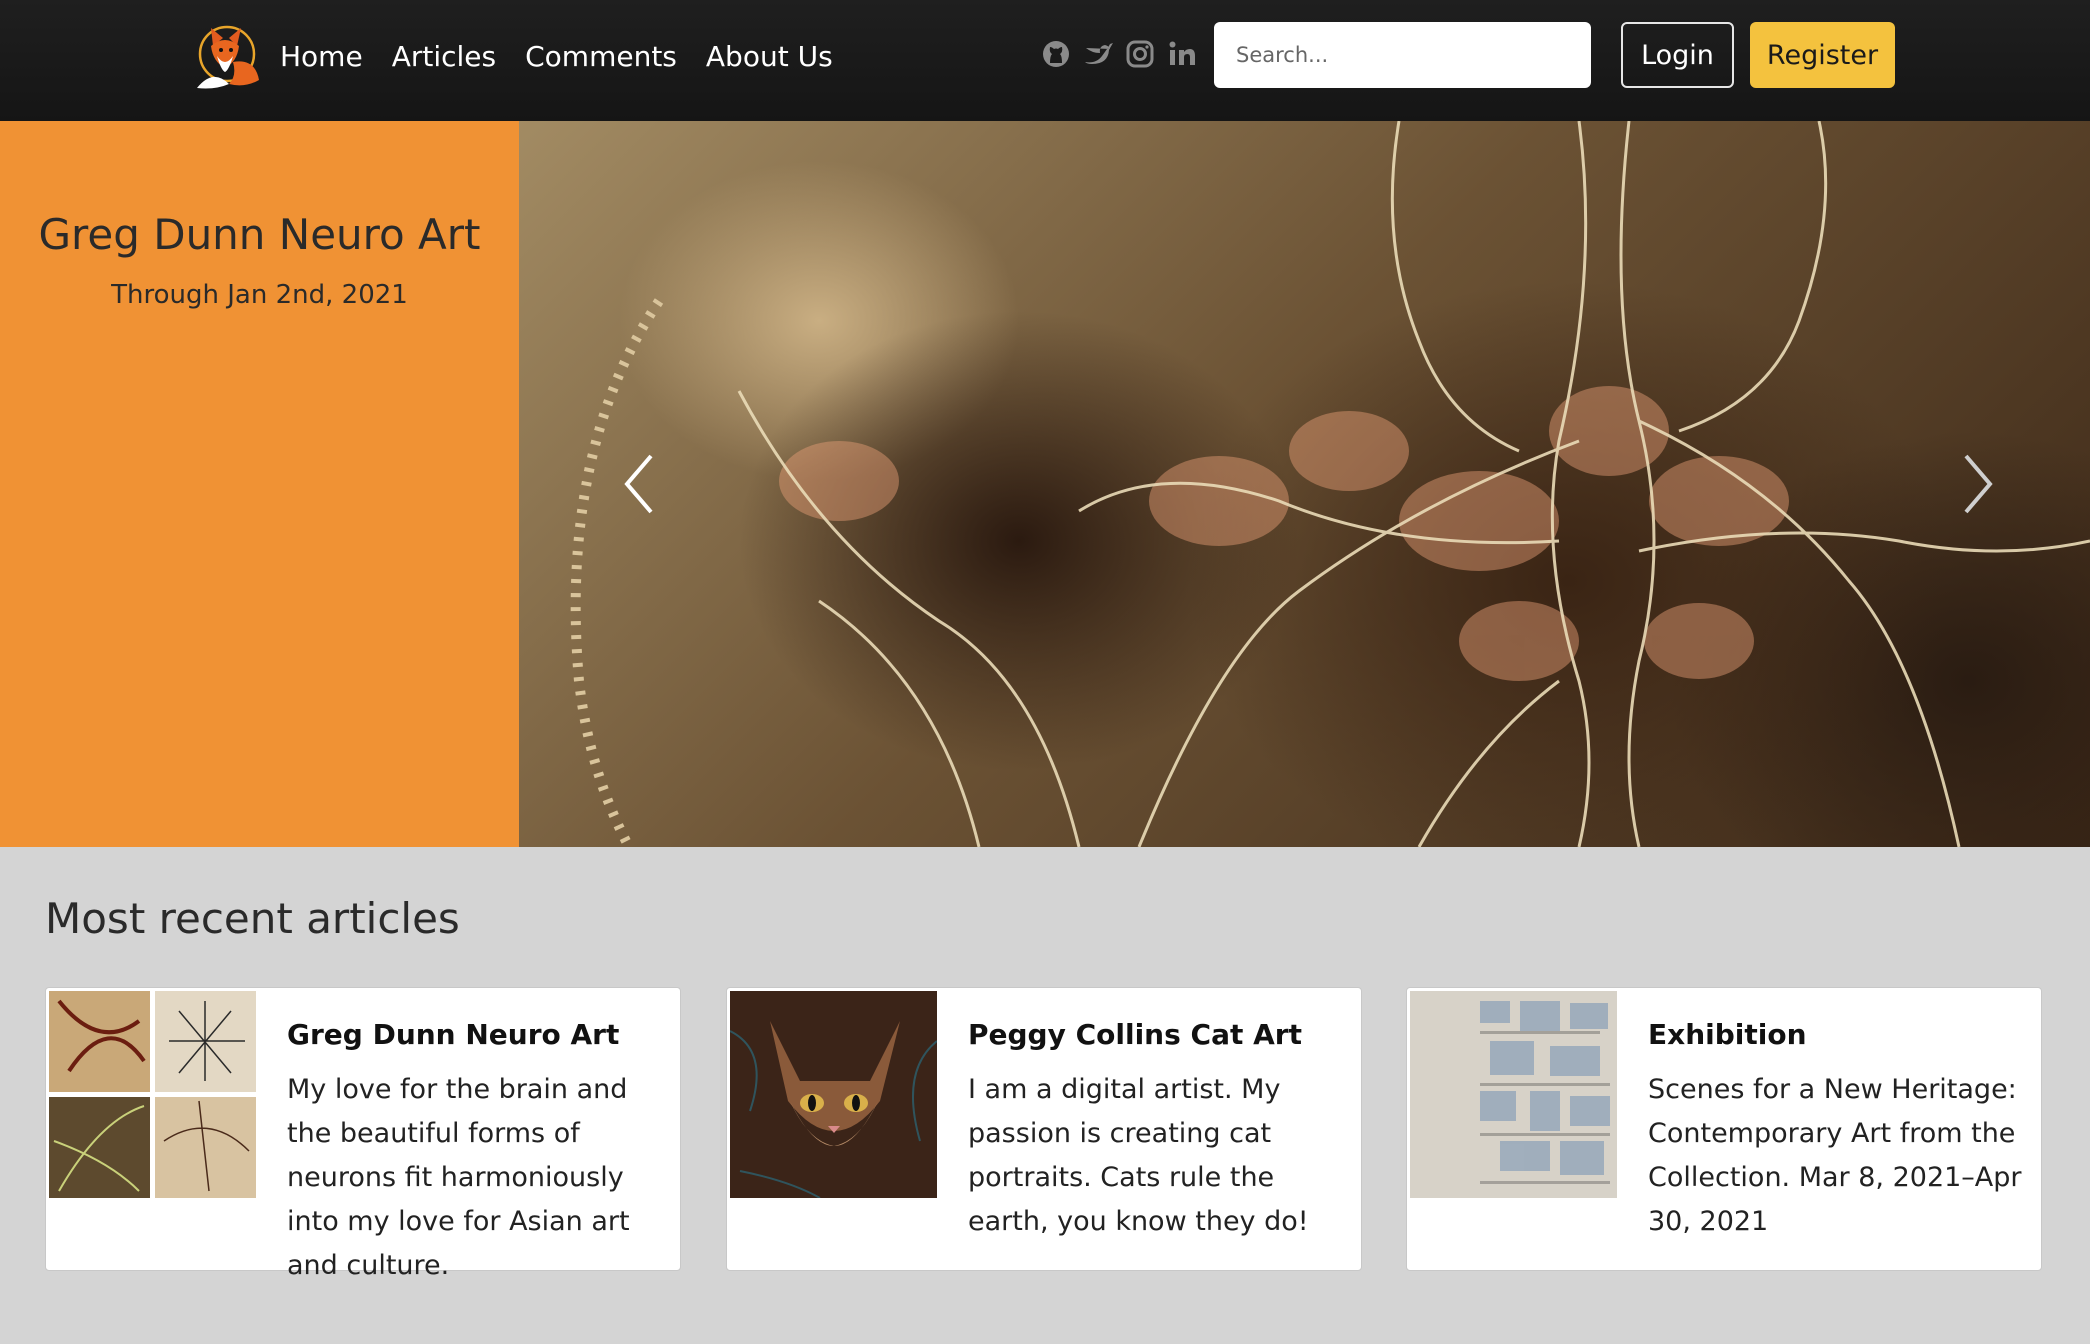  What do you see at coordinates (259, 234) in the screenshot?
I see `hero-title: Greg Dunn Neuro Art` at bounding box center [259, 234].